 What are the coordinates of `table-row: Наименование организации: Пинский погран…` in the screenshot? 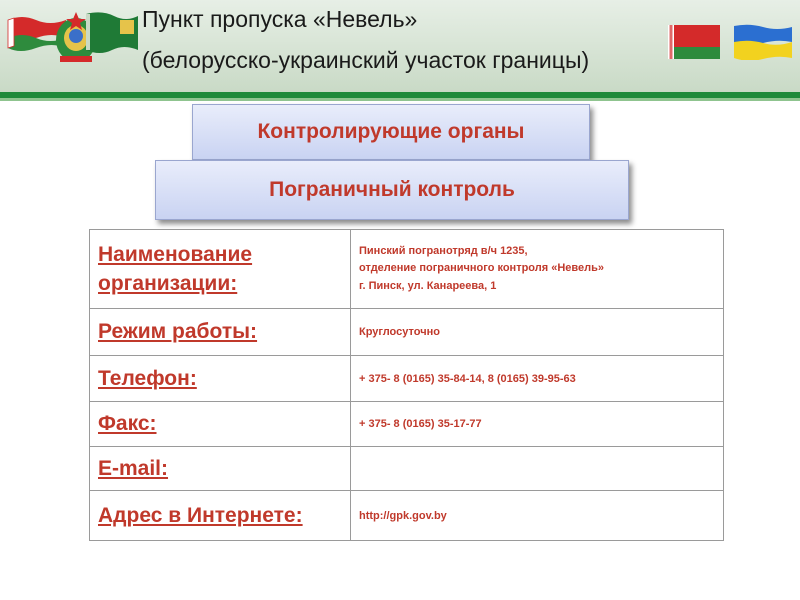 It's located at (406, 269).